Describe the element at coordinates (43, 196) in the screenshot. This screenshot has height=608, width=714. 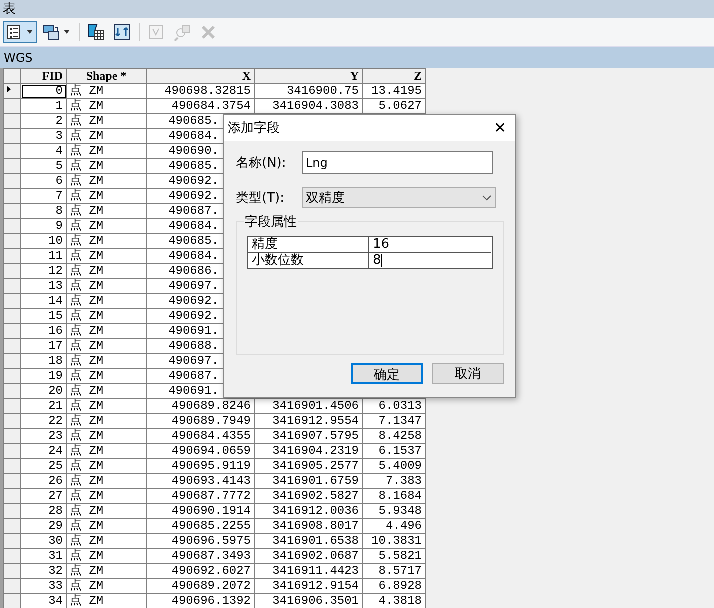
I see `table-cell: 7` at that location.